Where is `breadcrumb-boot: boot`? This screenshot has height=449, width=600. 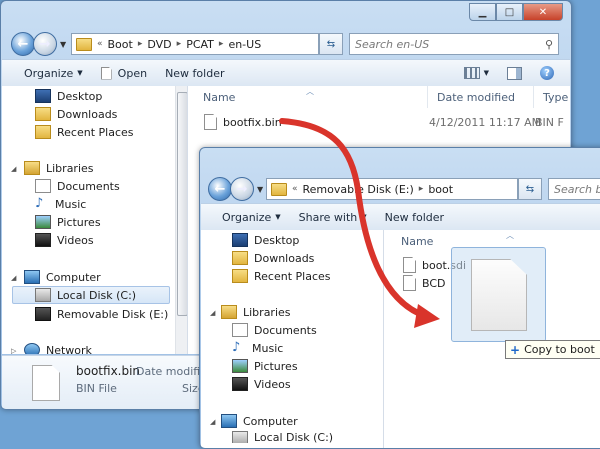
breadcrumb-boot: boot is located at coordinates (440, 189).